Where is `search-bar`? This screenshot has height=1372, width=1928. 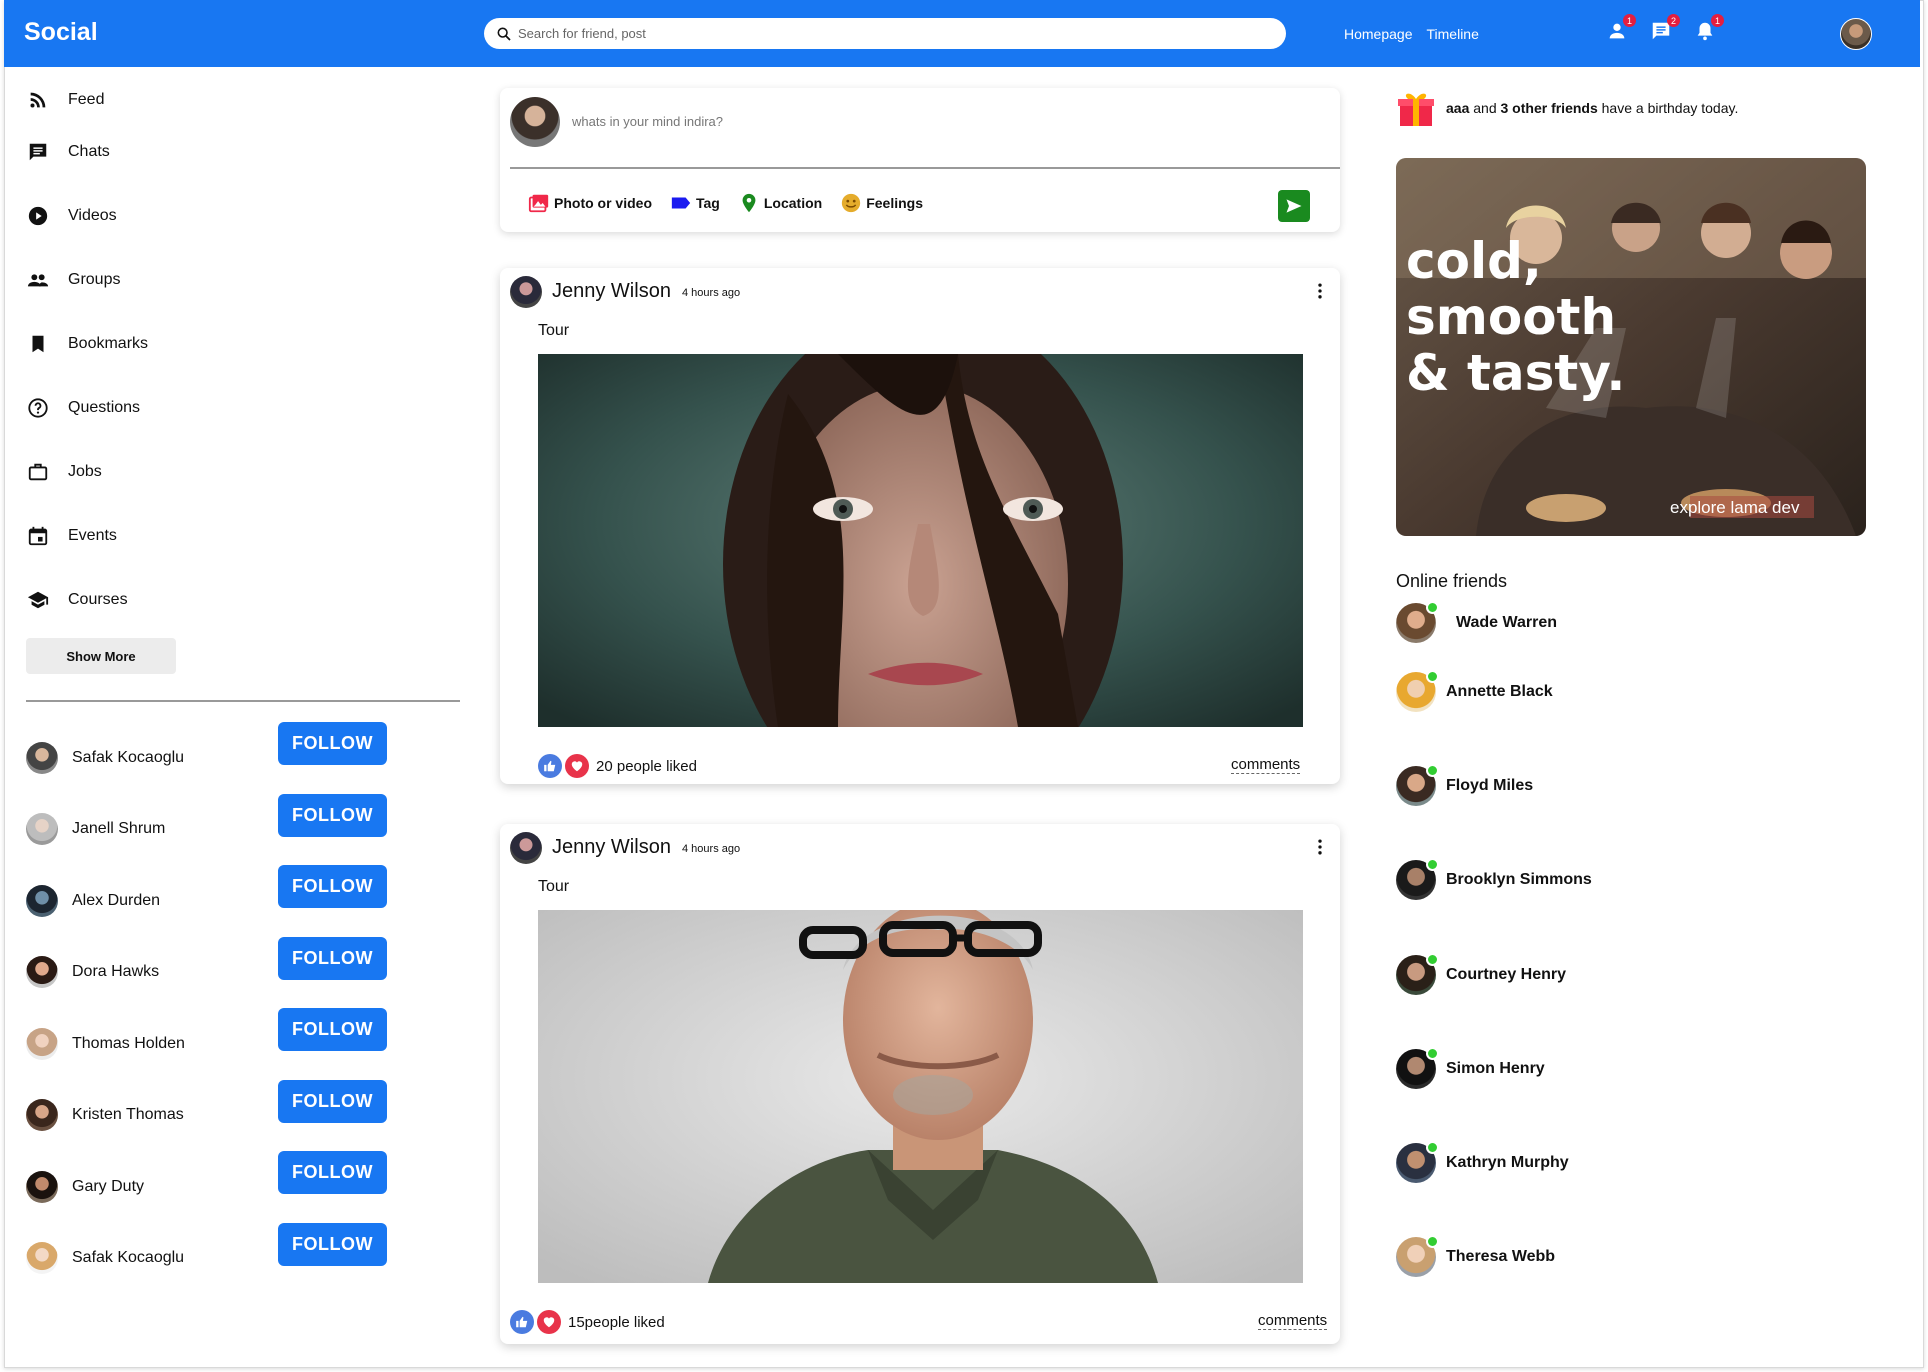
search-bar is located at coordinates (885, 33).